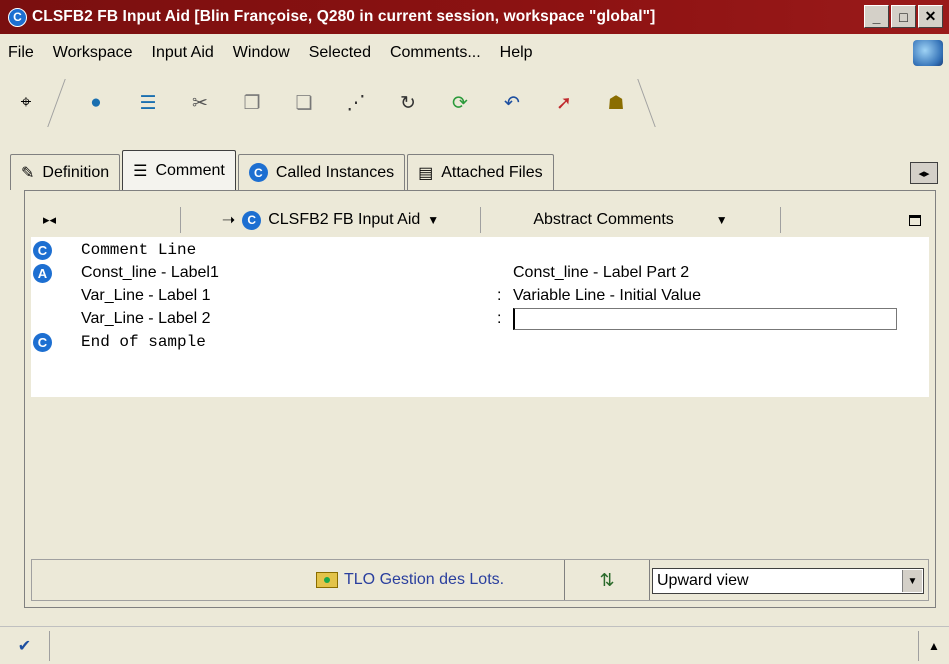  What do you see at coordinates (601, 272) in the screenshot?
I see `const-line-value: Const_line - Label Part 2` at bounding box center [601, 272].